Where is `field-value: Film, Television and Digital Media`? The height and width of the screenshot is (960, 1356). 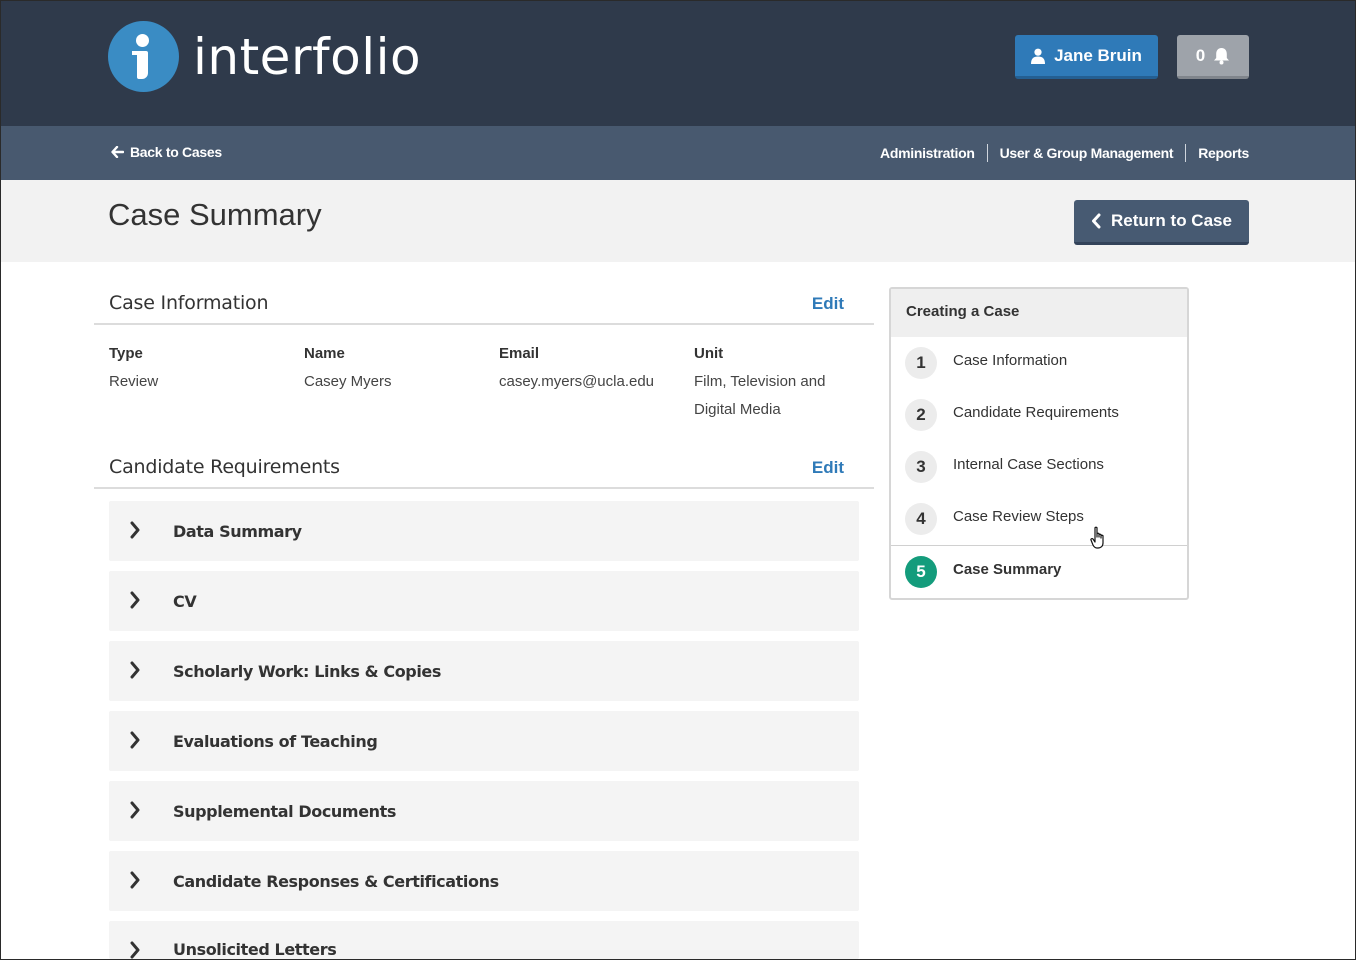 field-value: Film, Television and Digital Media is located at coordinates (760, 395).